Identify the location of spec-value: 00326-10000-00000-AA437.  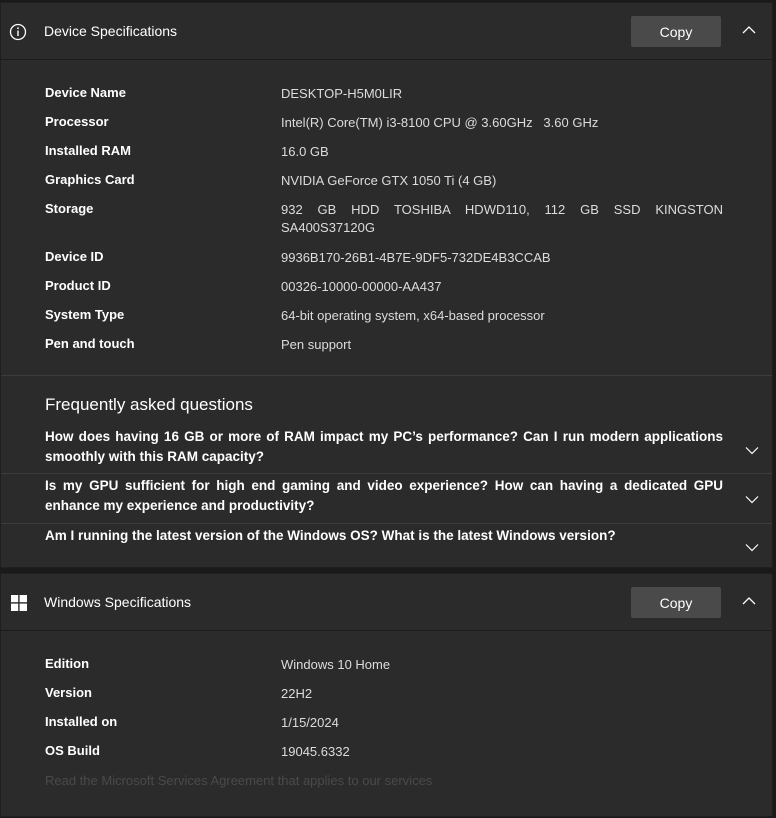
(361, 286).